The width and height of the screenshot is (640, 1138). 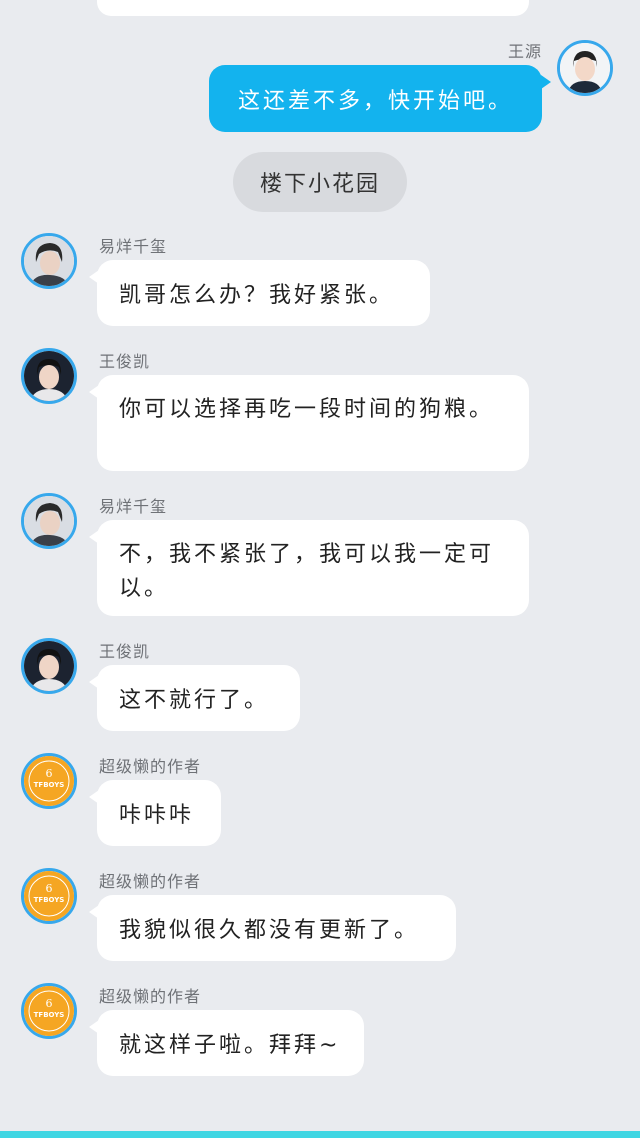 I want to click on message-bubble-self: 这还差不多，快开始吧。, so click(x=380, y=98).